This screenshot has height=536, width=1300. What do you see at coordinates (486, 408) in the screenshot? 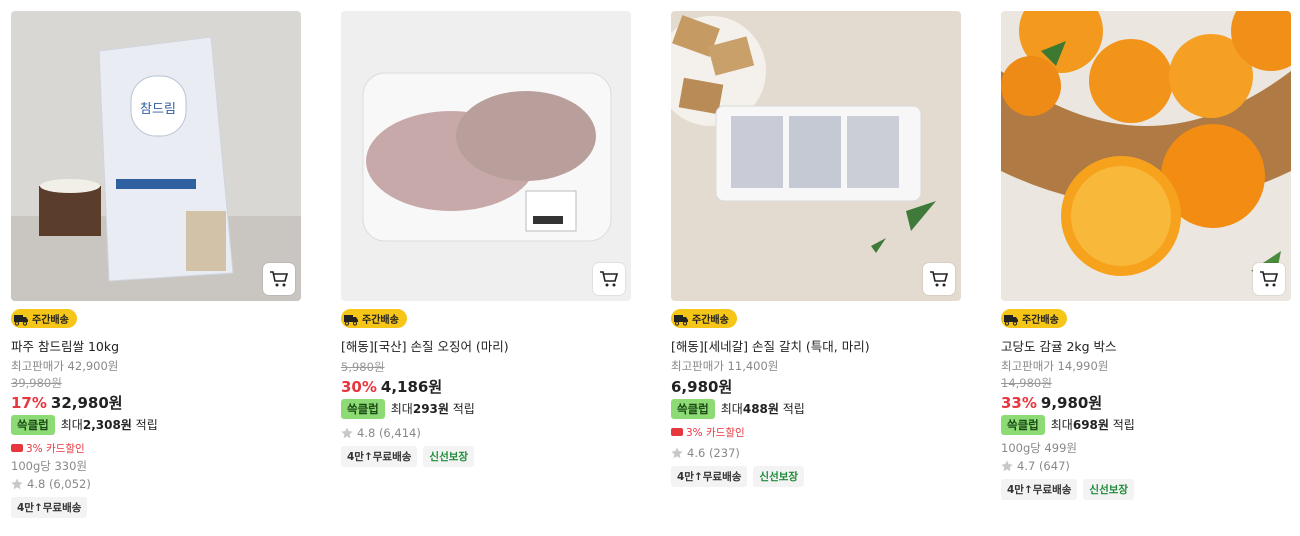
I see `reward-row: 쓱클럽 최대293원 적립` at bounding box center [486, 408].